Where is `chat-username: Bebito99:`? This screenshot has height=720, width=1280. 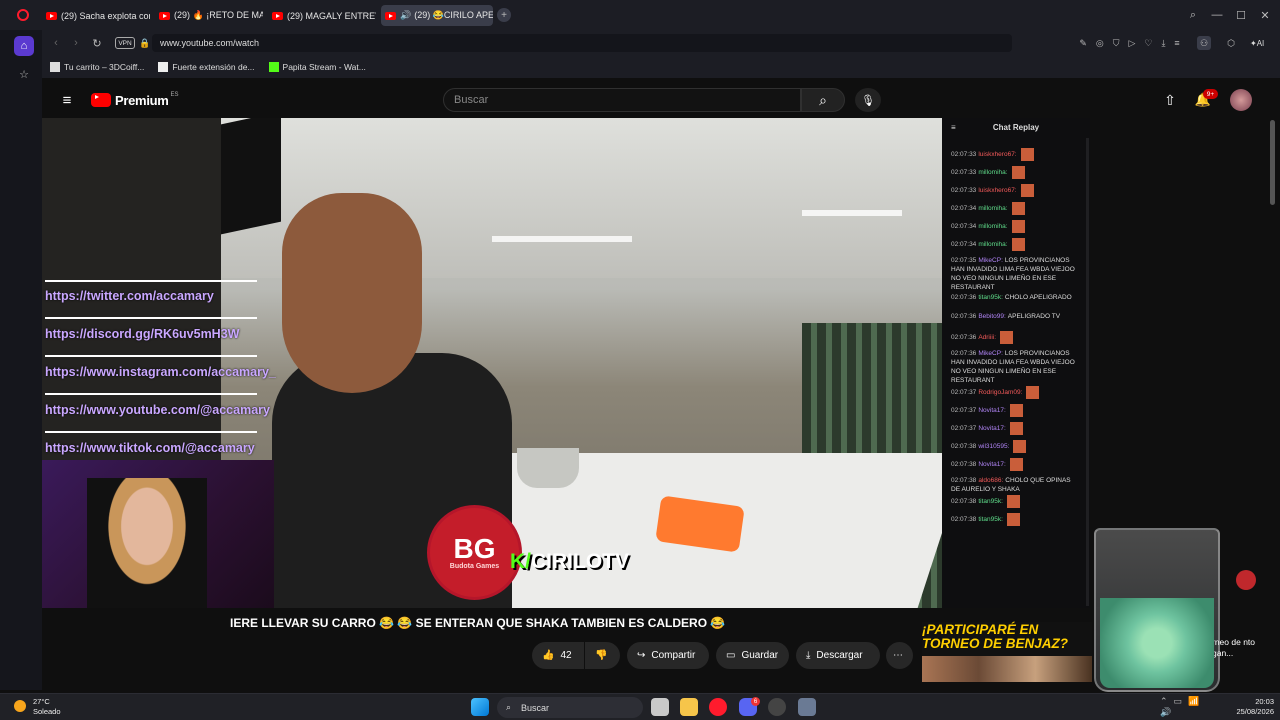
chat-username: Bebito99: is located at coordinates (991, 316).